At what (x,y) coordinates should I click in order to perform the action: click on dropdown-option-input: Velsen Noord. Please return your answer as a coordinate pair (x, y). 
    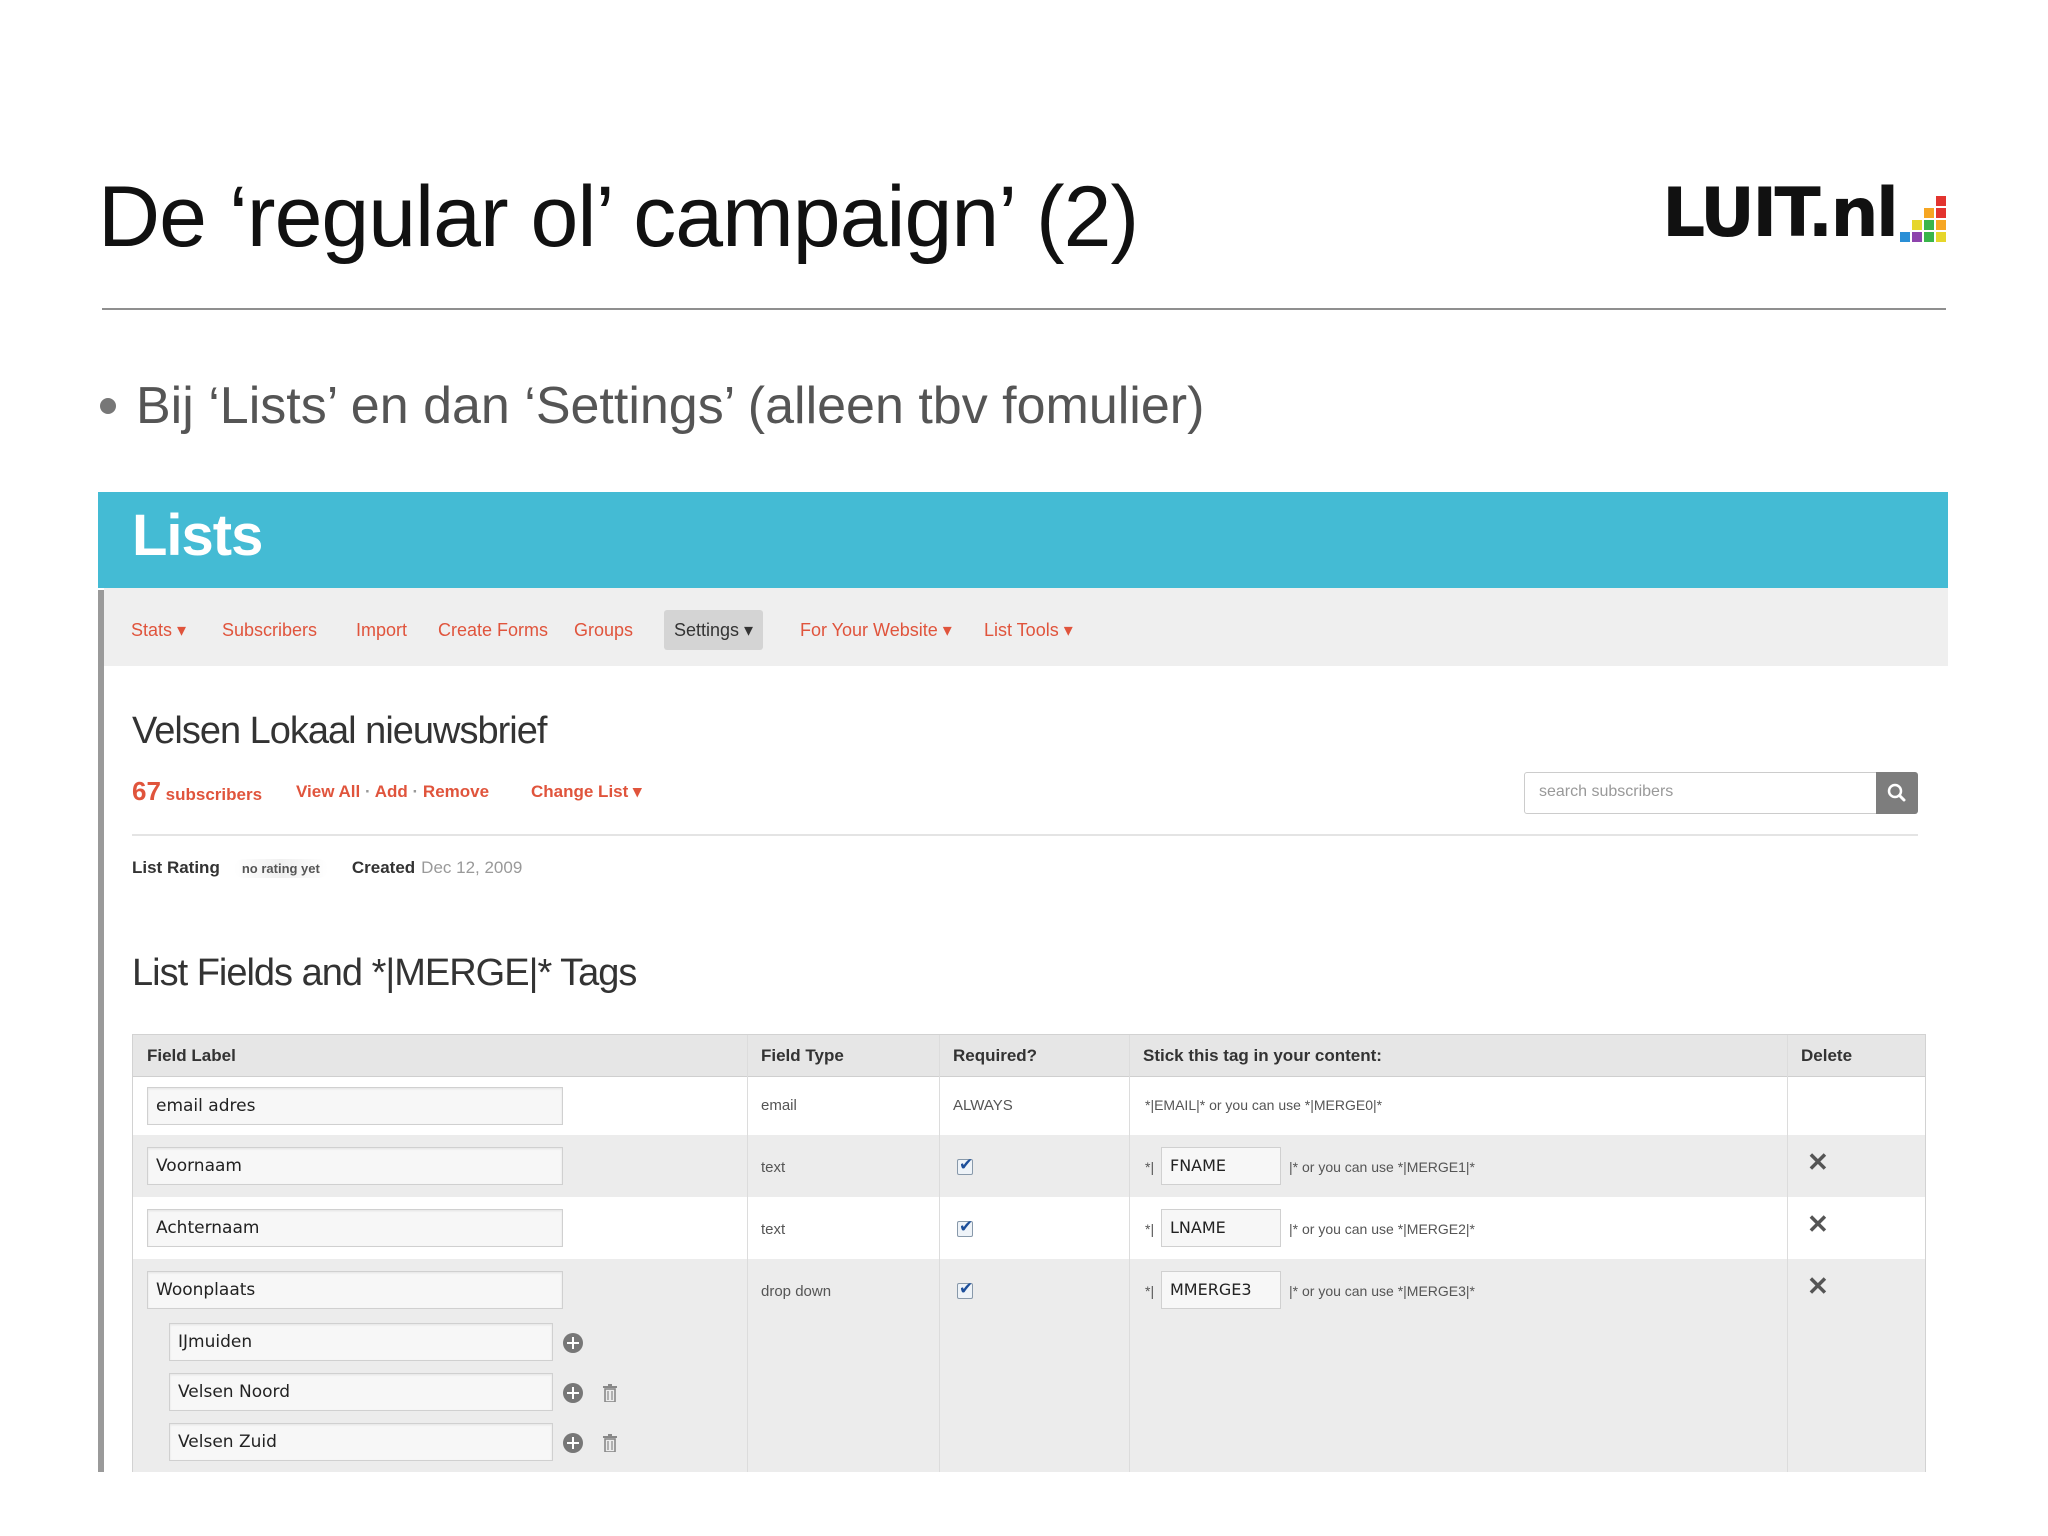
    Looking at the image, I should click on (361, 1392).